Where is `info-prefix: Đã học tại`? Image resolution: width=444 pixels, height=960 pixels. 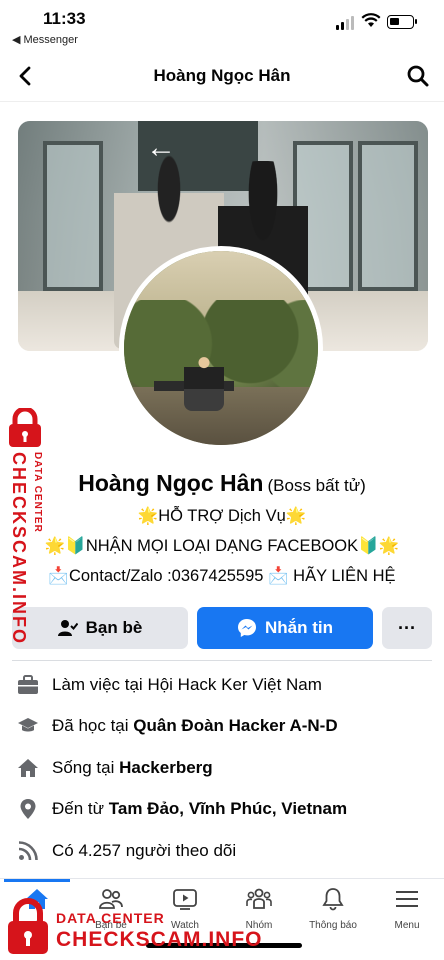 info-prefix: Đã học tại is located at coordinates (93, 725).